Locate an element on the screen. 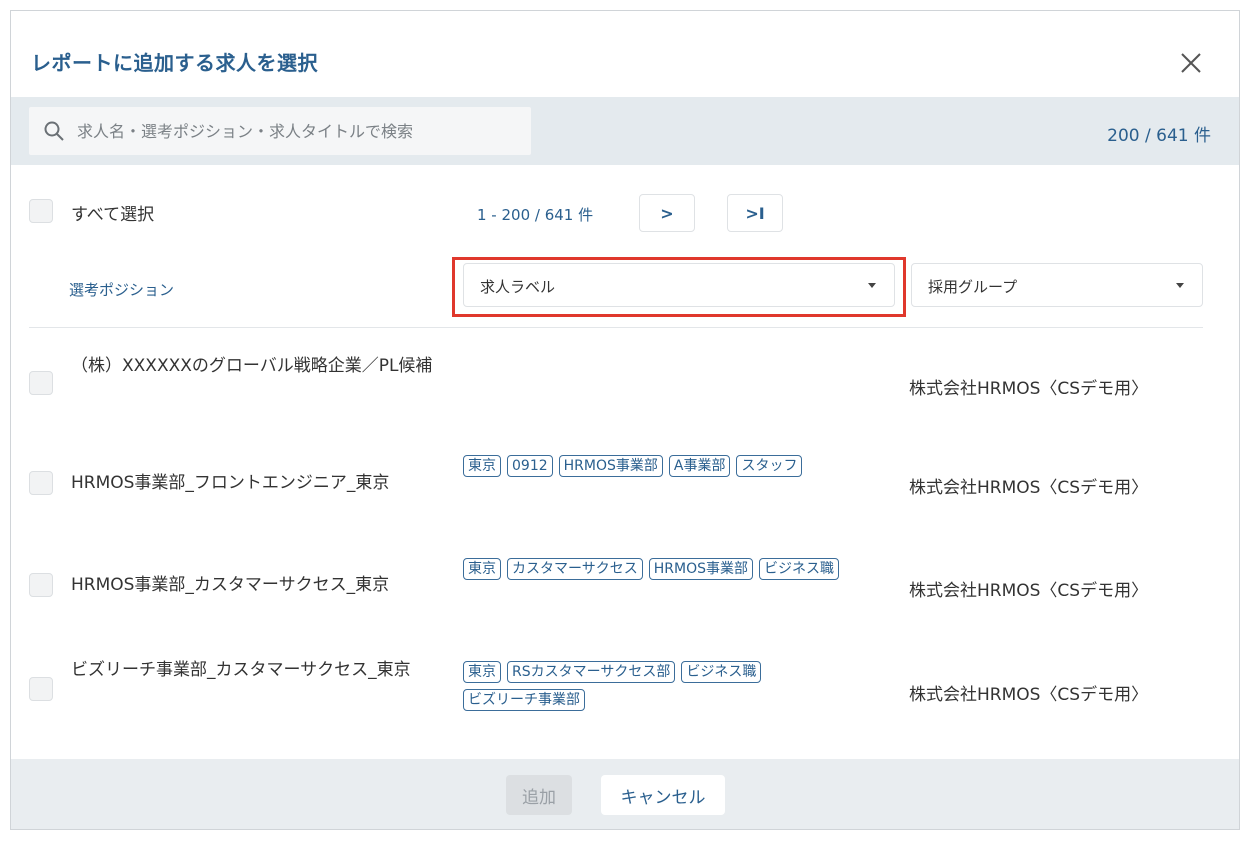  column-header-position: 選考ポジション is located at coordinates (121, 289).